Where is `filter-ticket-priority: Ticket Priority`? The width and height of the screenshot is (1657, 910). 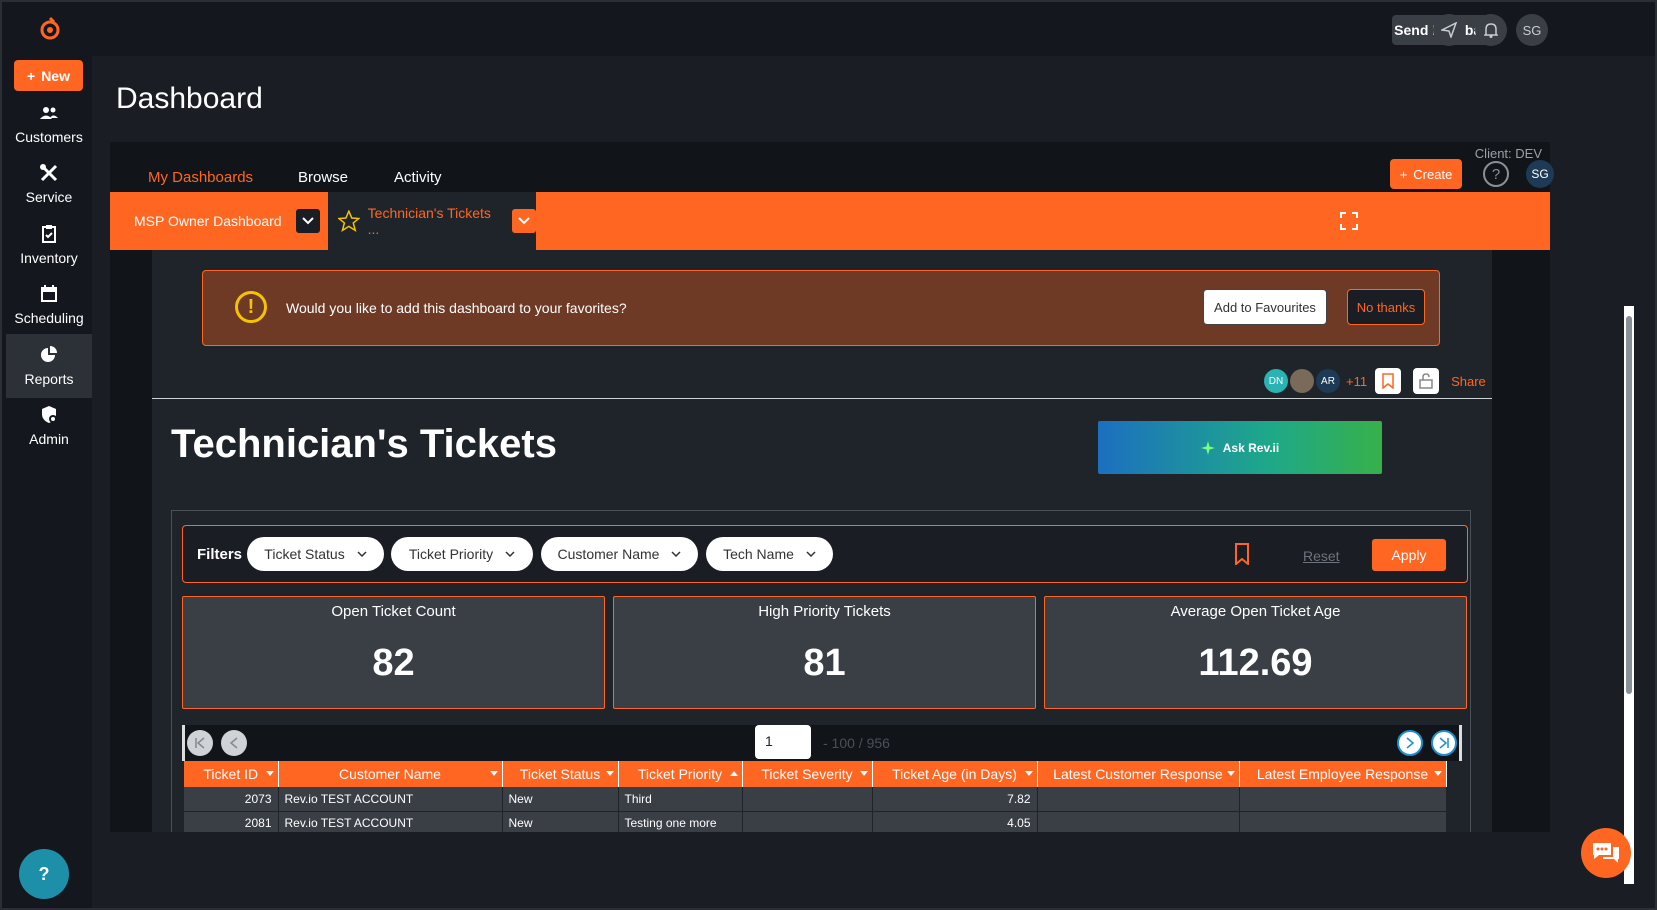
filter-ticket-priority: Ticket Priority is located at coordinates (462, 554).